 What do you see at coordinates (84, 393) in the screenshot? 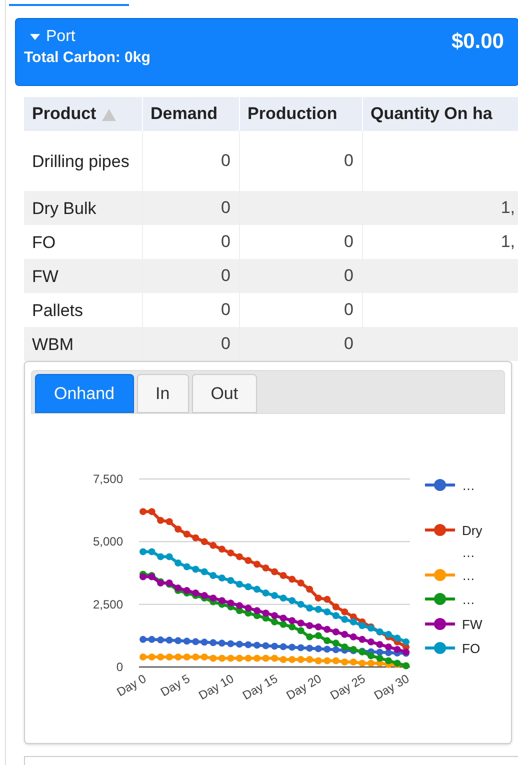
I see `chart-tab: Onhand` at bounding box center [84, 393].